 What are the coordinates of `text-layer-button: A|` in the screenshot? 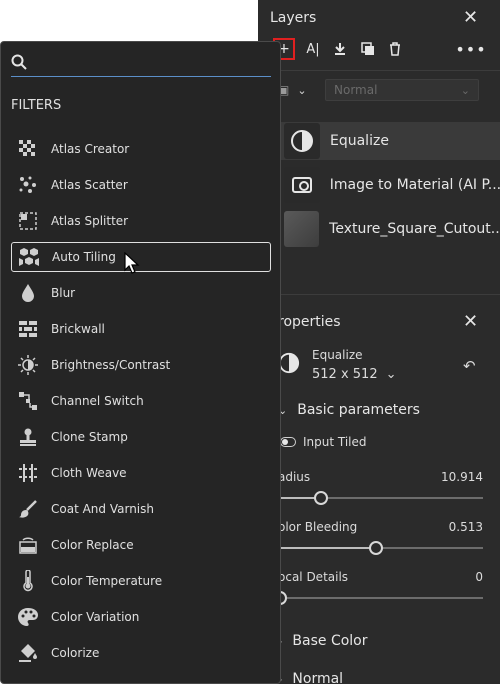 It's located at (313, 49).